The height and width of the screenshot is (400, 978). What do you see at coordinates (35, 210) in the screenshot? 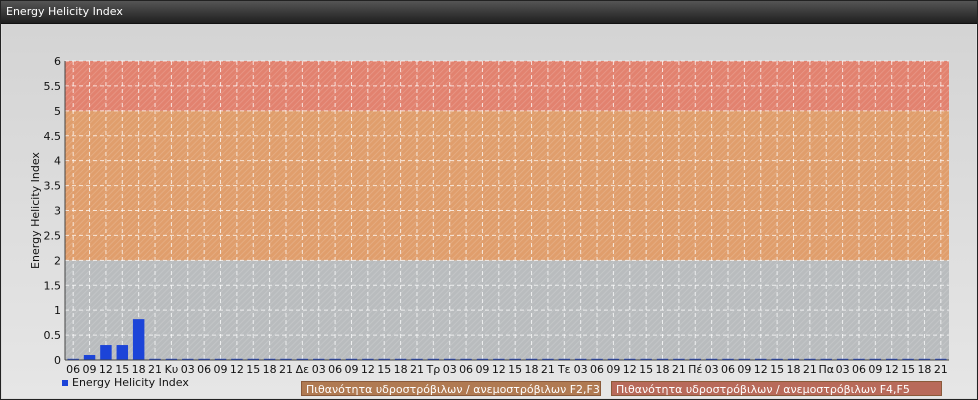
I see `y-axis-label: Energy Helicity Index` at bounding box center [35, 210].